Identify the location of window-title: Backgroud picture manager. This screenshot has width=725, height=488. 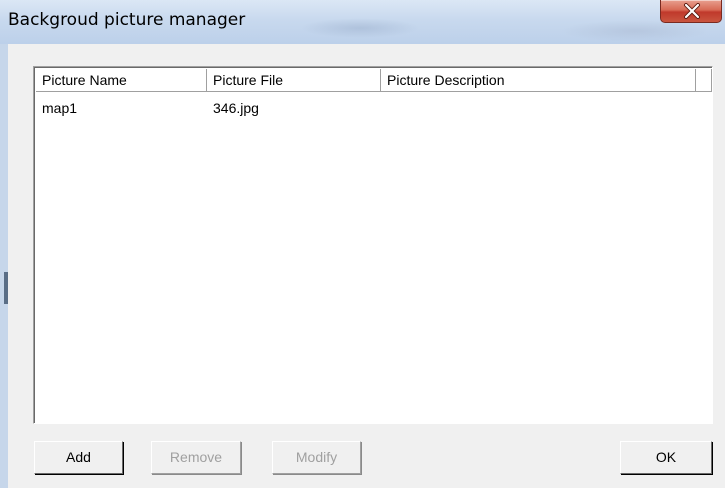
(127, 20).